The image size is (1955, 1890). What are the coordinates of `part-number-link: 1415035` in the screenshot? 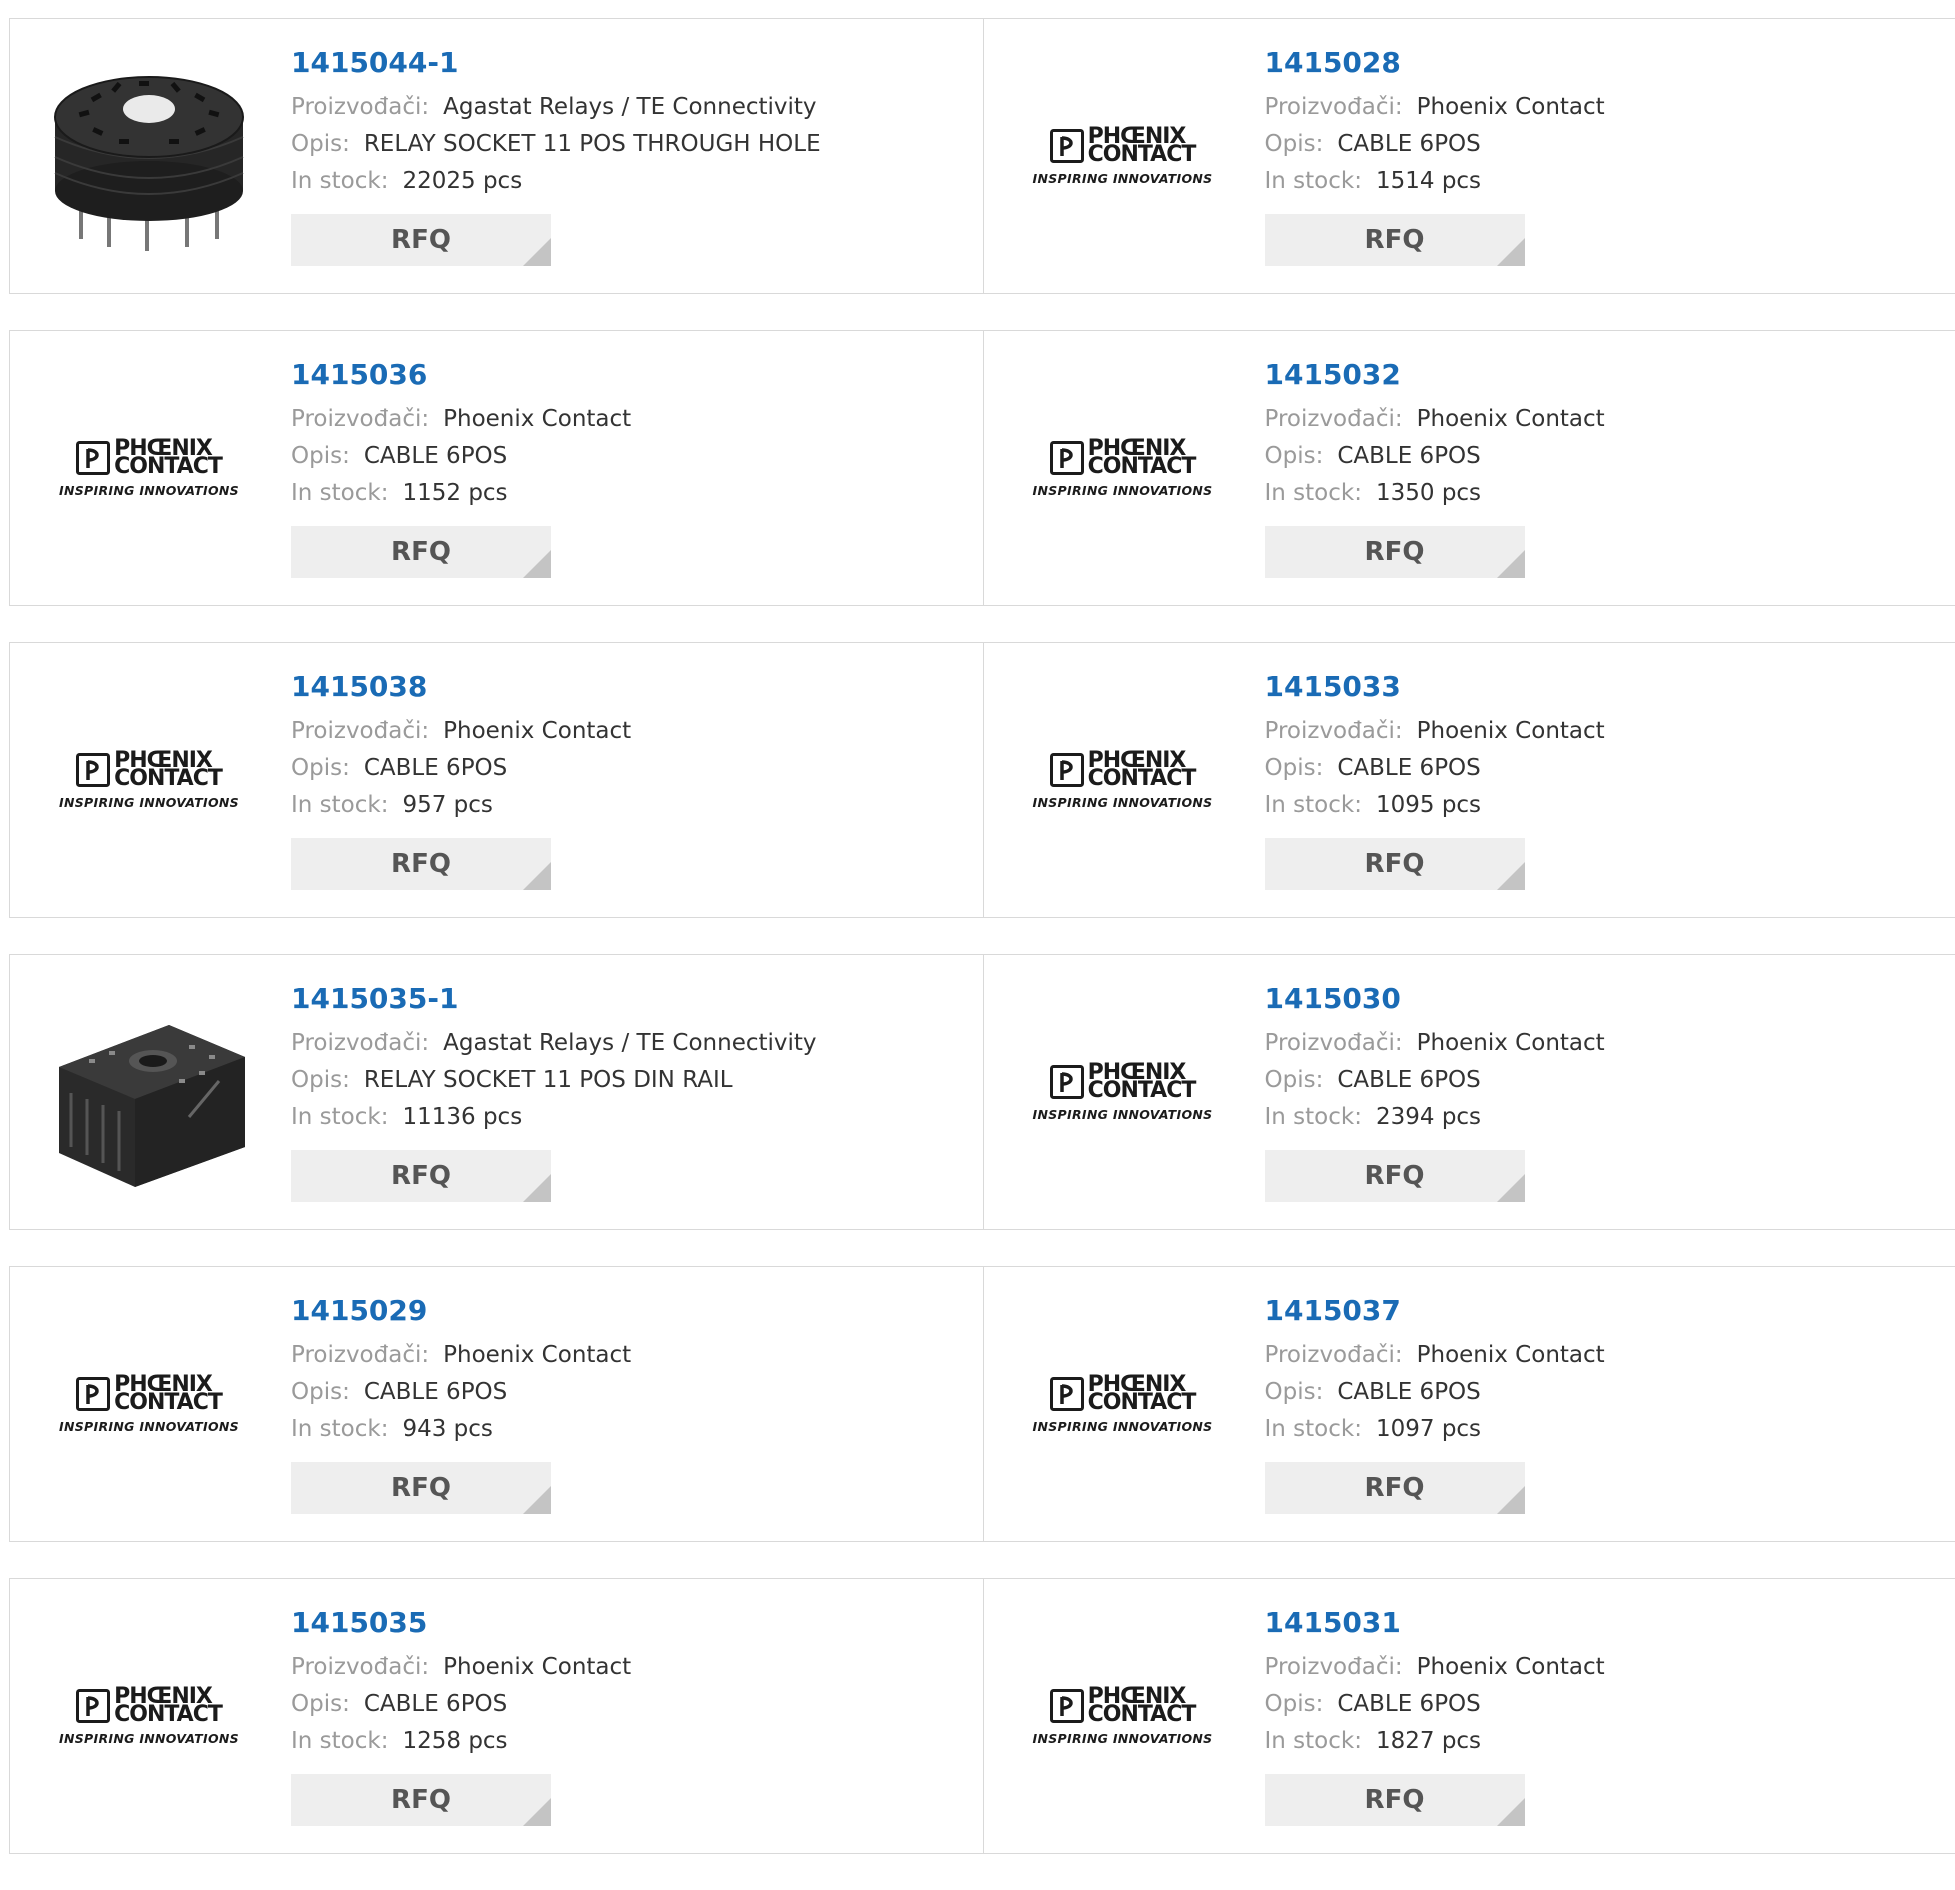 It's located at (461, 1623).